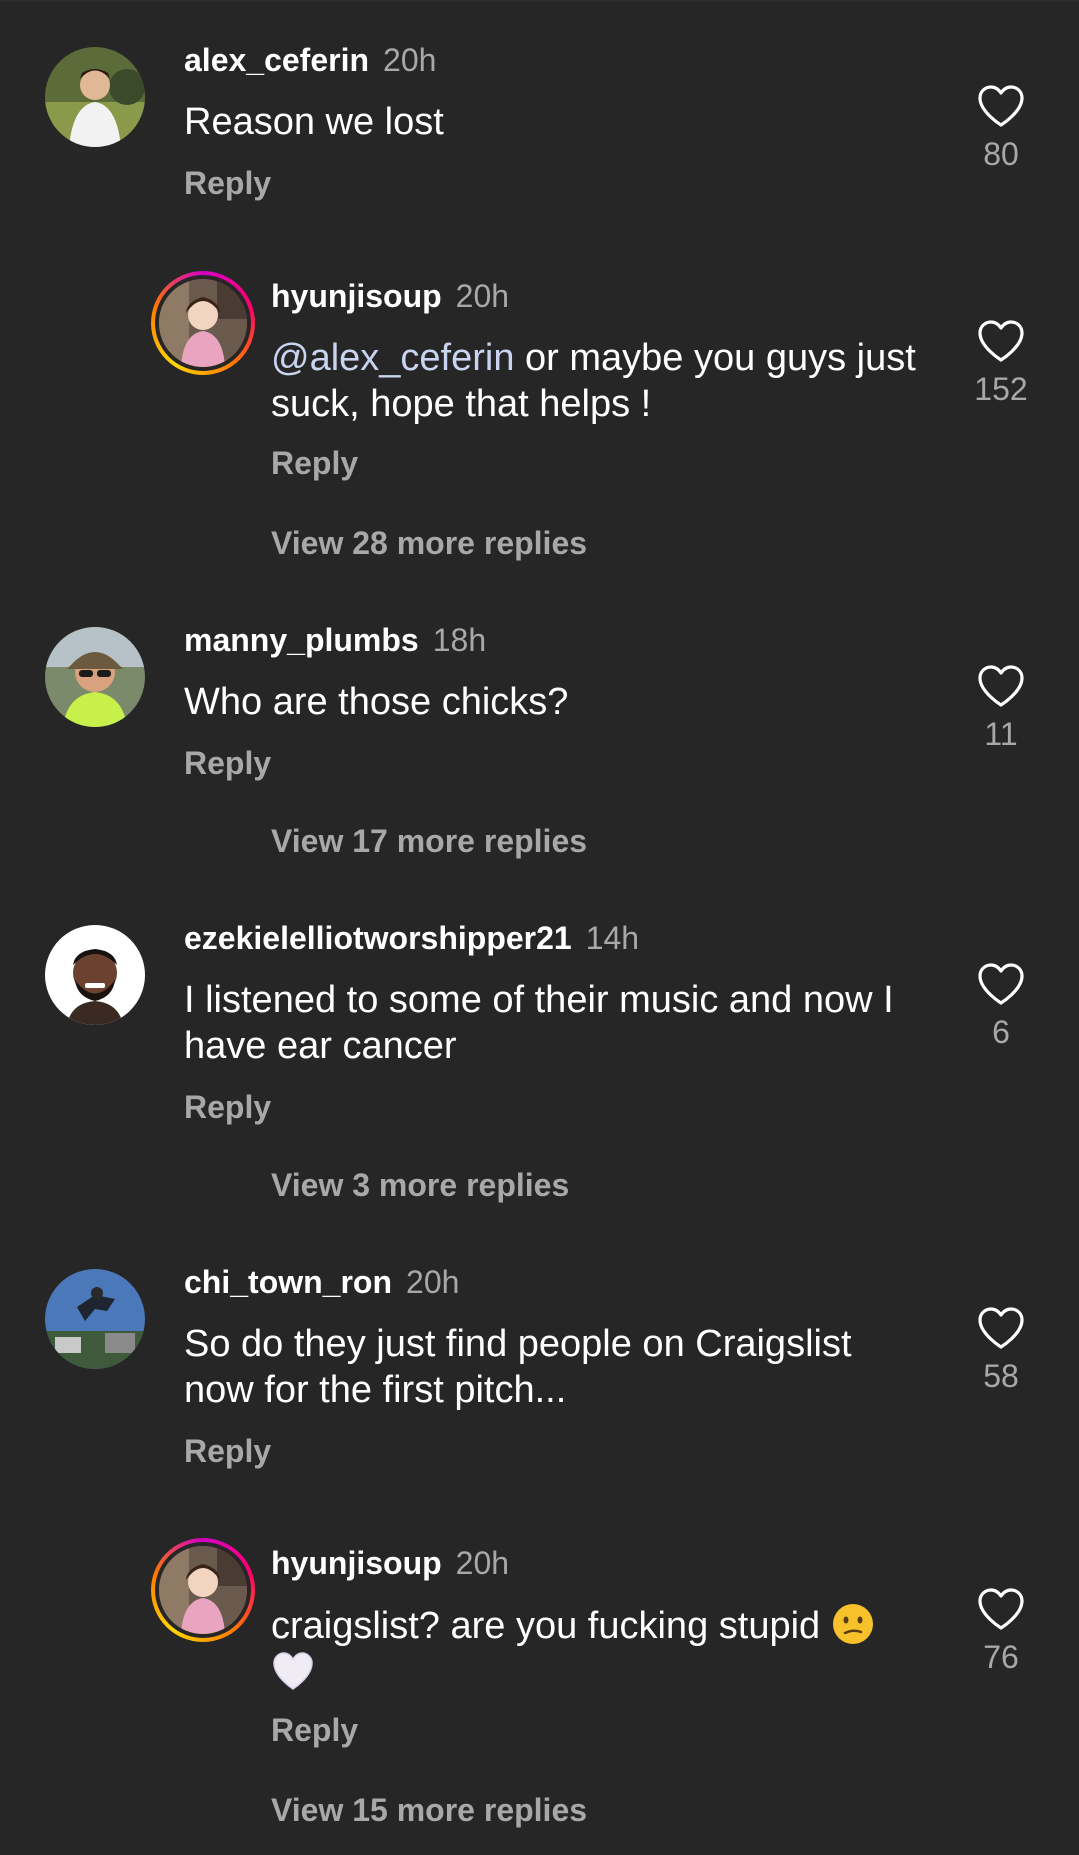 This screenshot has height=1855, width=1079. Describe the element at coordinates (1001, 734) in the screenshot. I see `like-count: 11` at that location.